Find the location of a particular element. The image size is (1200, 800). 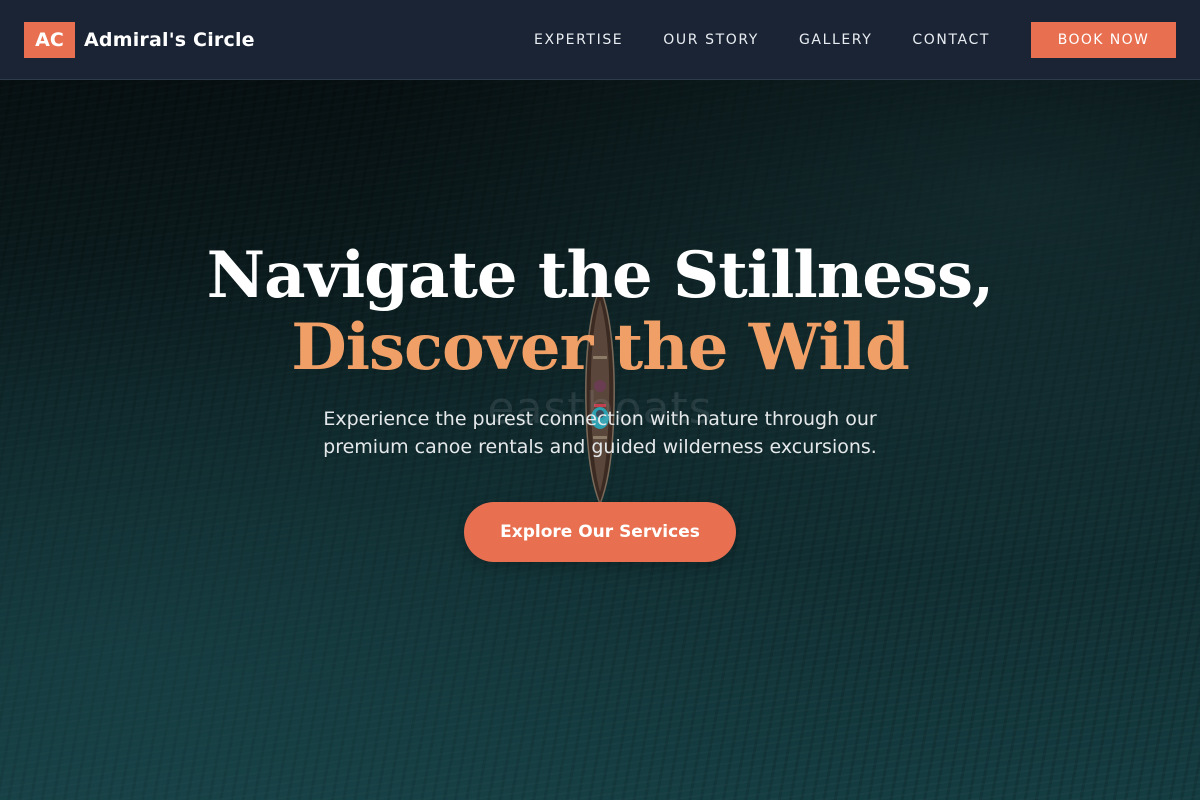

brand-logo: AC Admiral's Circle is located at coordinates (139, 40).